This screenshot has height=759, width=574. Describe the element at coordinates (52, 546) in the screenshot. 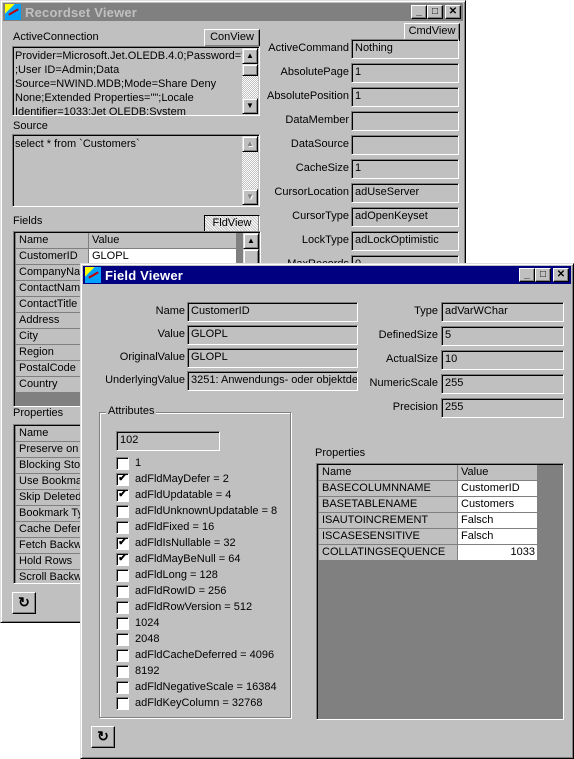

I see `property-name-cell: Fetch Backwards` at that location.